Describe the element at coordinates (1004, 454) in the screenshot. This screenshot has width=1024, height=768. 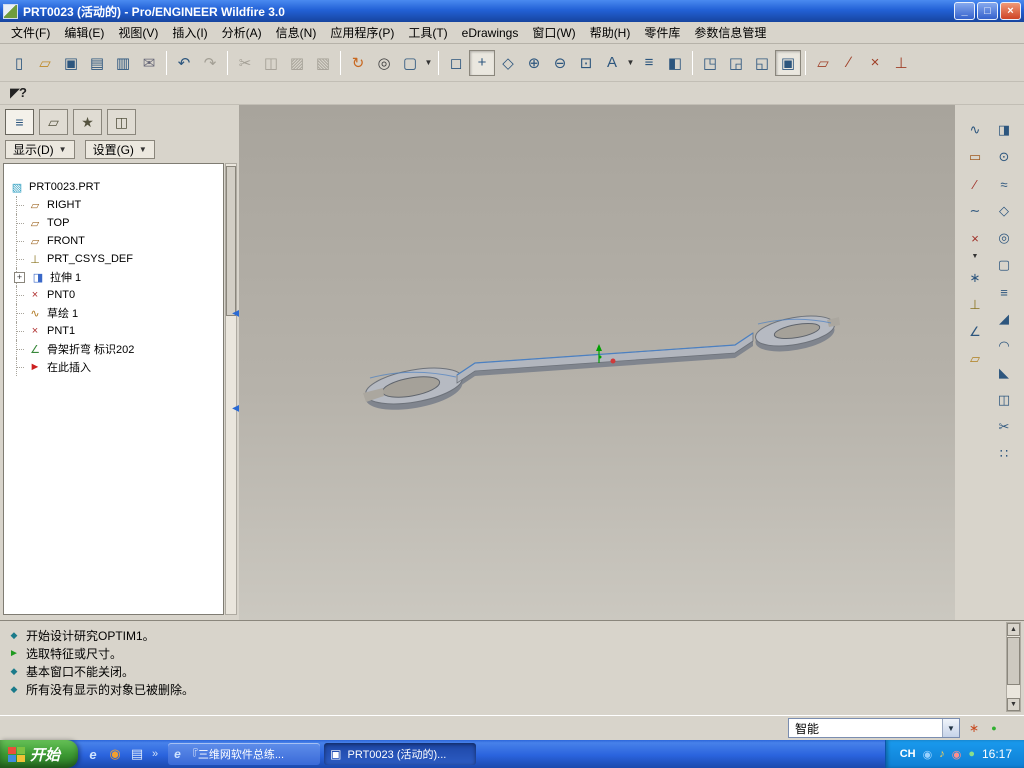
I see `pattern-tool-icon: ∷` at that location.